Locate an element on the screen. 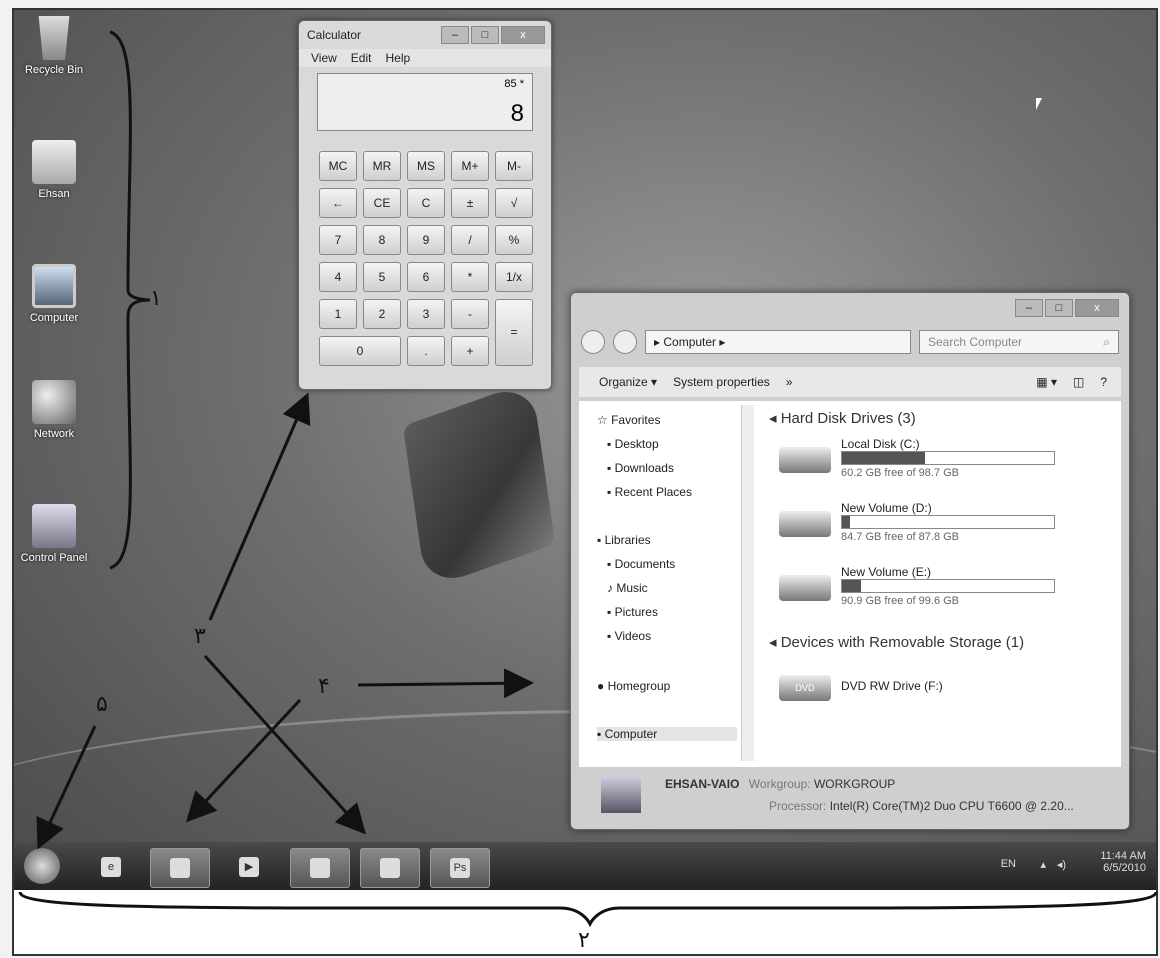  annotation-number-3: ۳ is located at coordinates (200, 636).